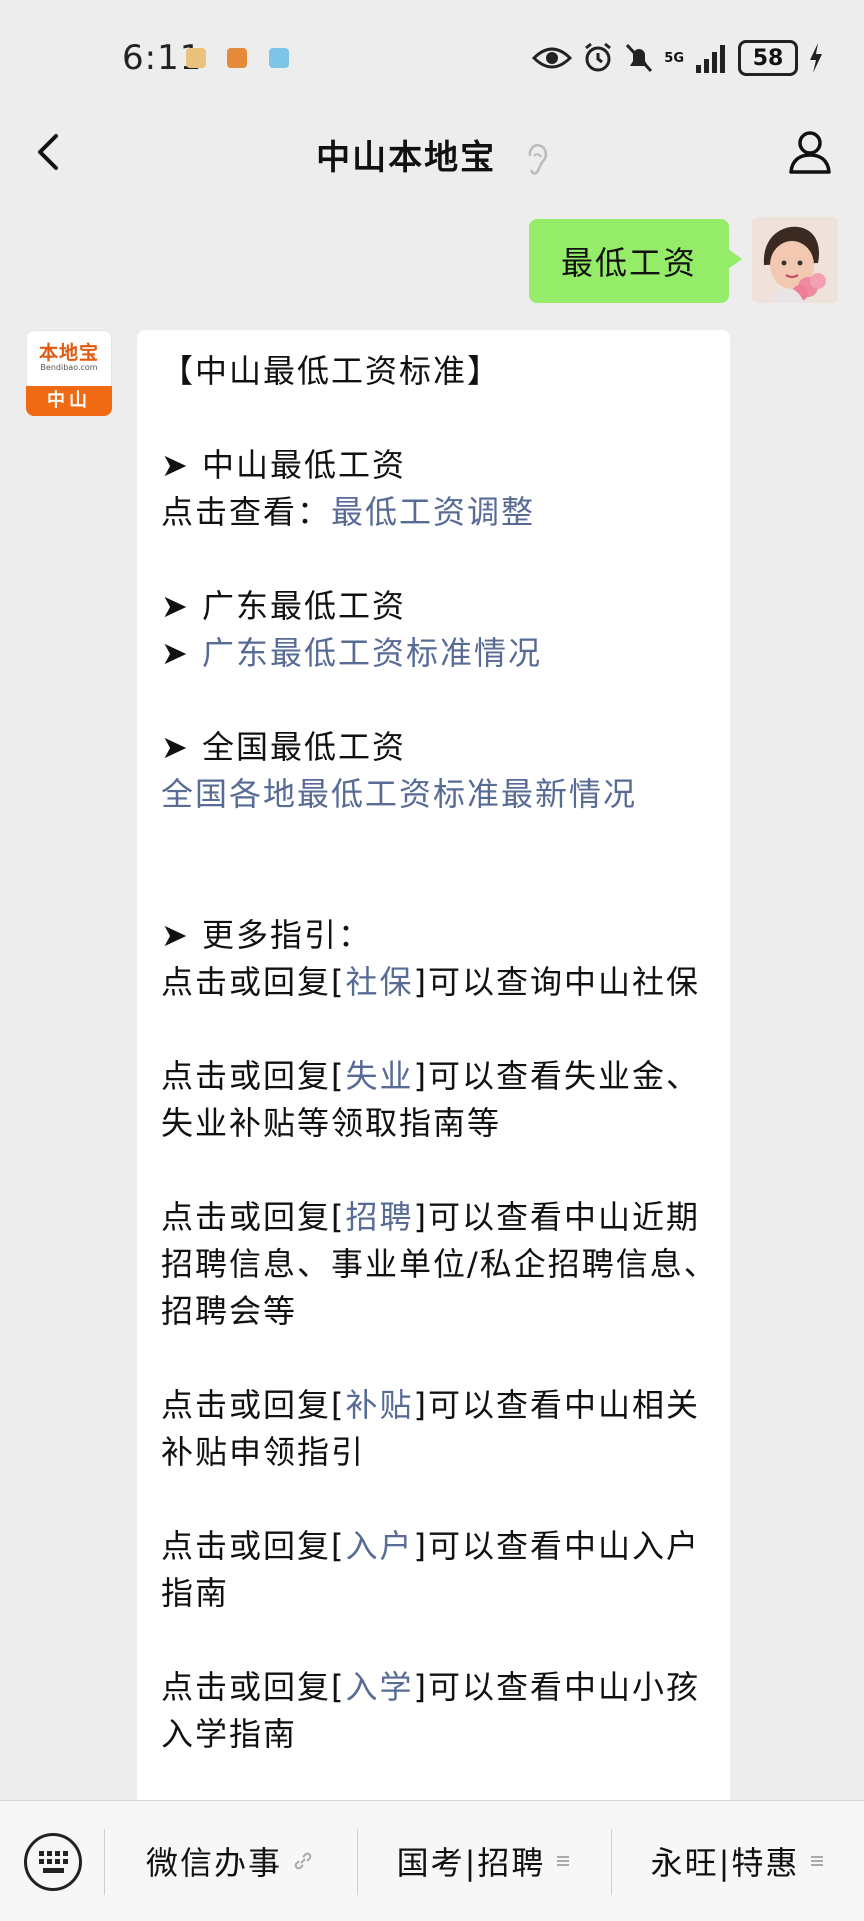 This screenshot has height=1921, width=864. I want to click on link-national-min-wage: 全国各地最低工资标准最新情况, so click(399, 794).